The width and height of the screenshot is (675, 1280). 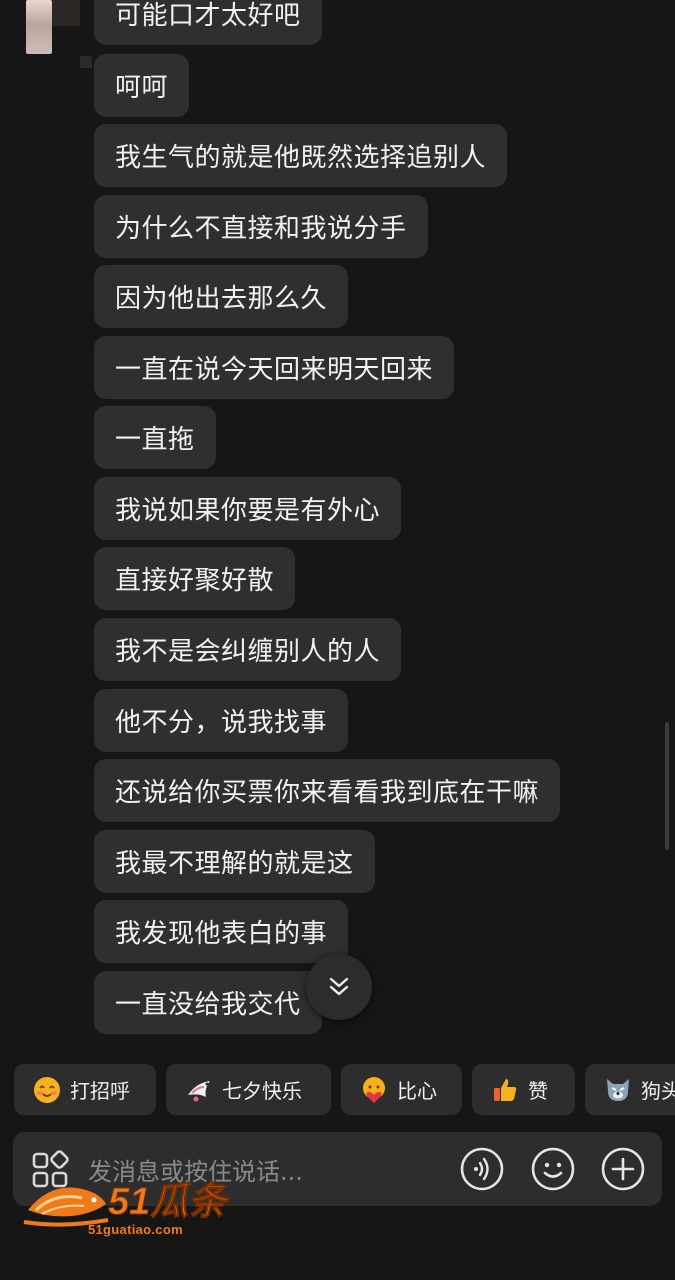 I want to click on quick-reply-chip: 七夕快乐, so click(x=248, y=1089).